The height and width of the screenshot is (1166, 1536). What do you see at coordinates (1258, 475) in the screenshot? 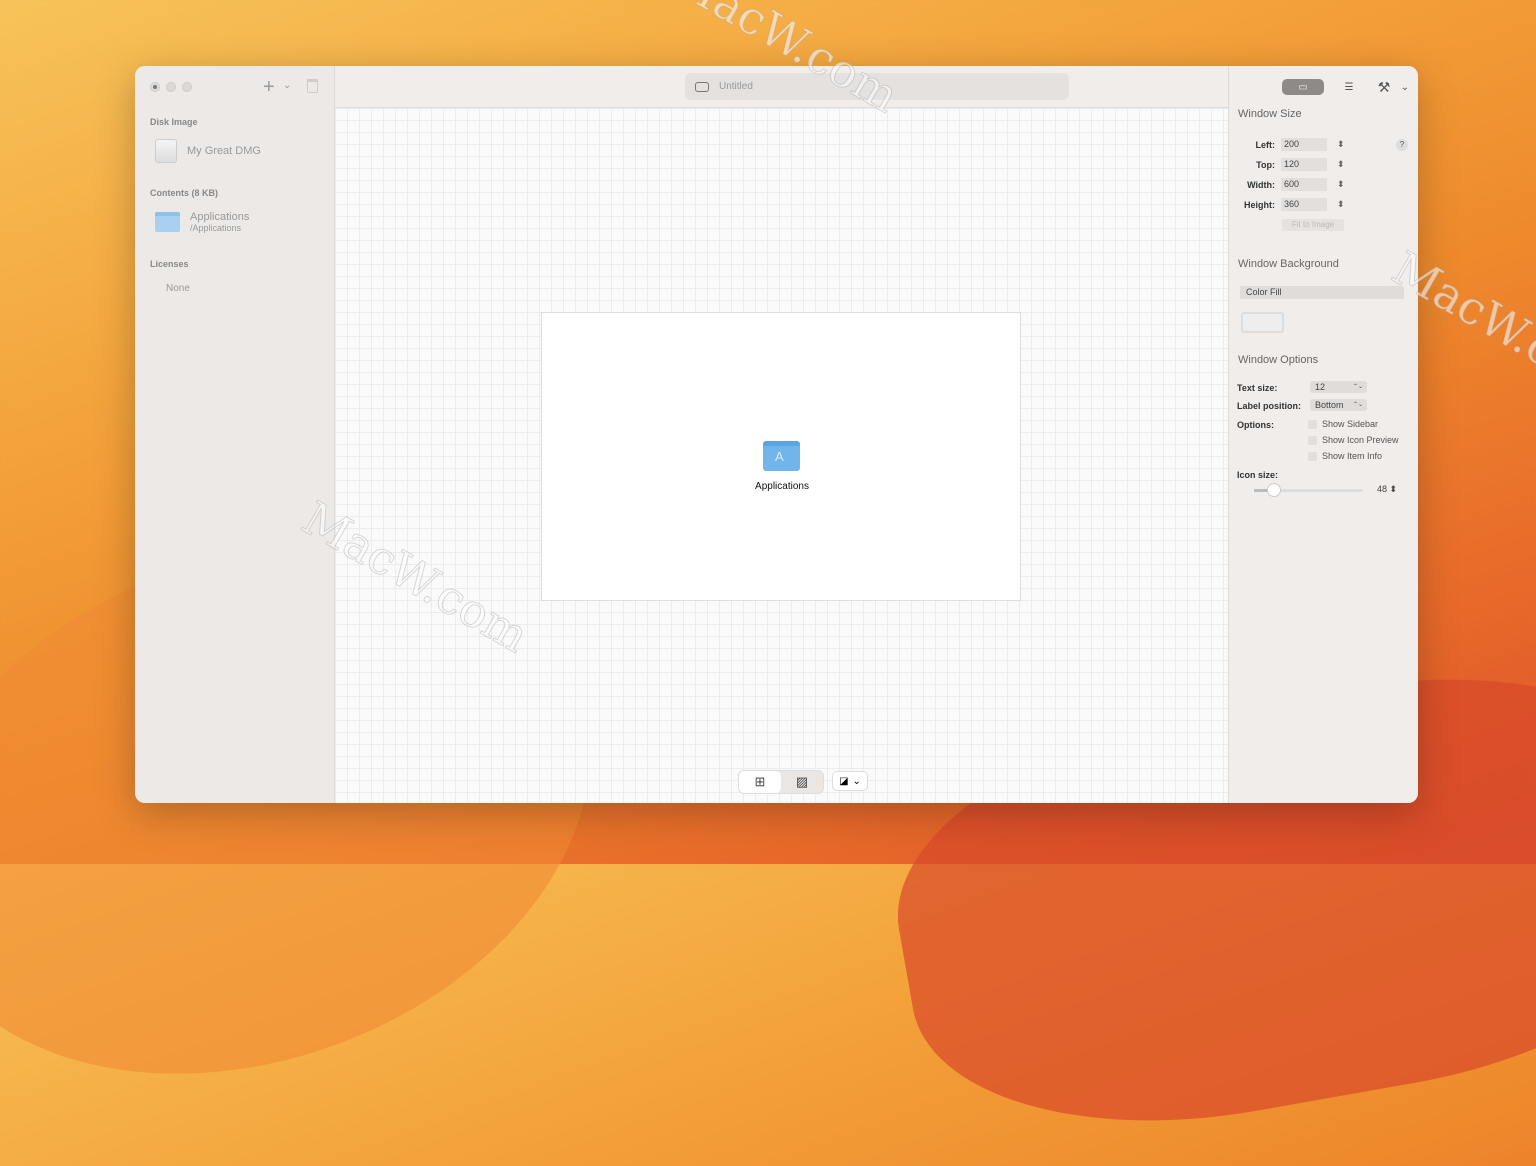
I see `icon-size-label: Icon size:` at bounding box center [1258, 475].